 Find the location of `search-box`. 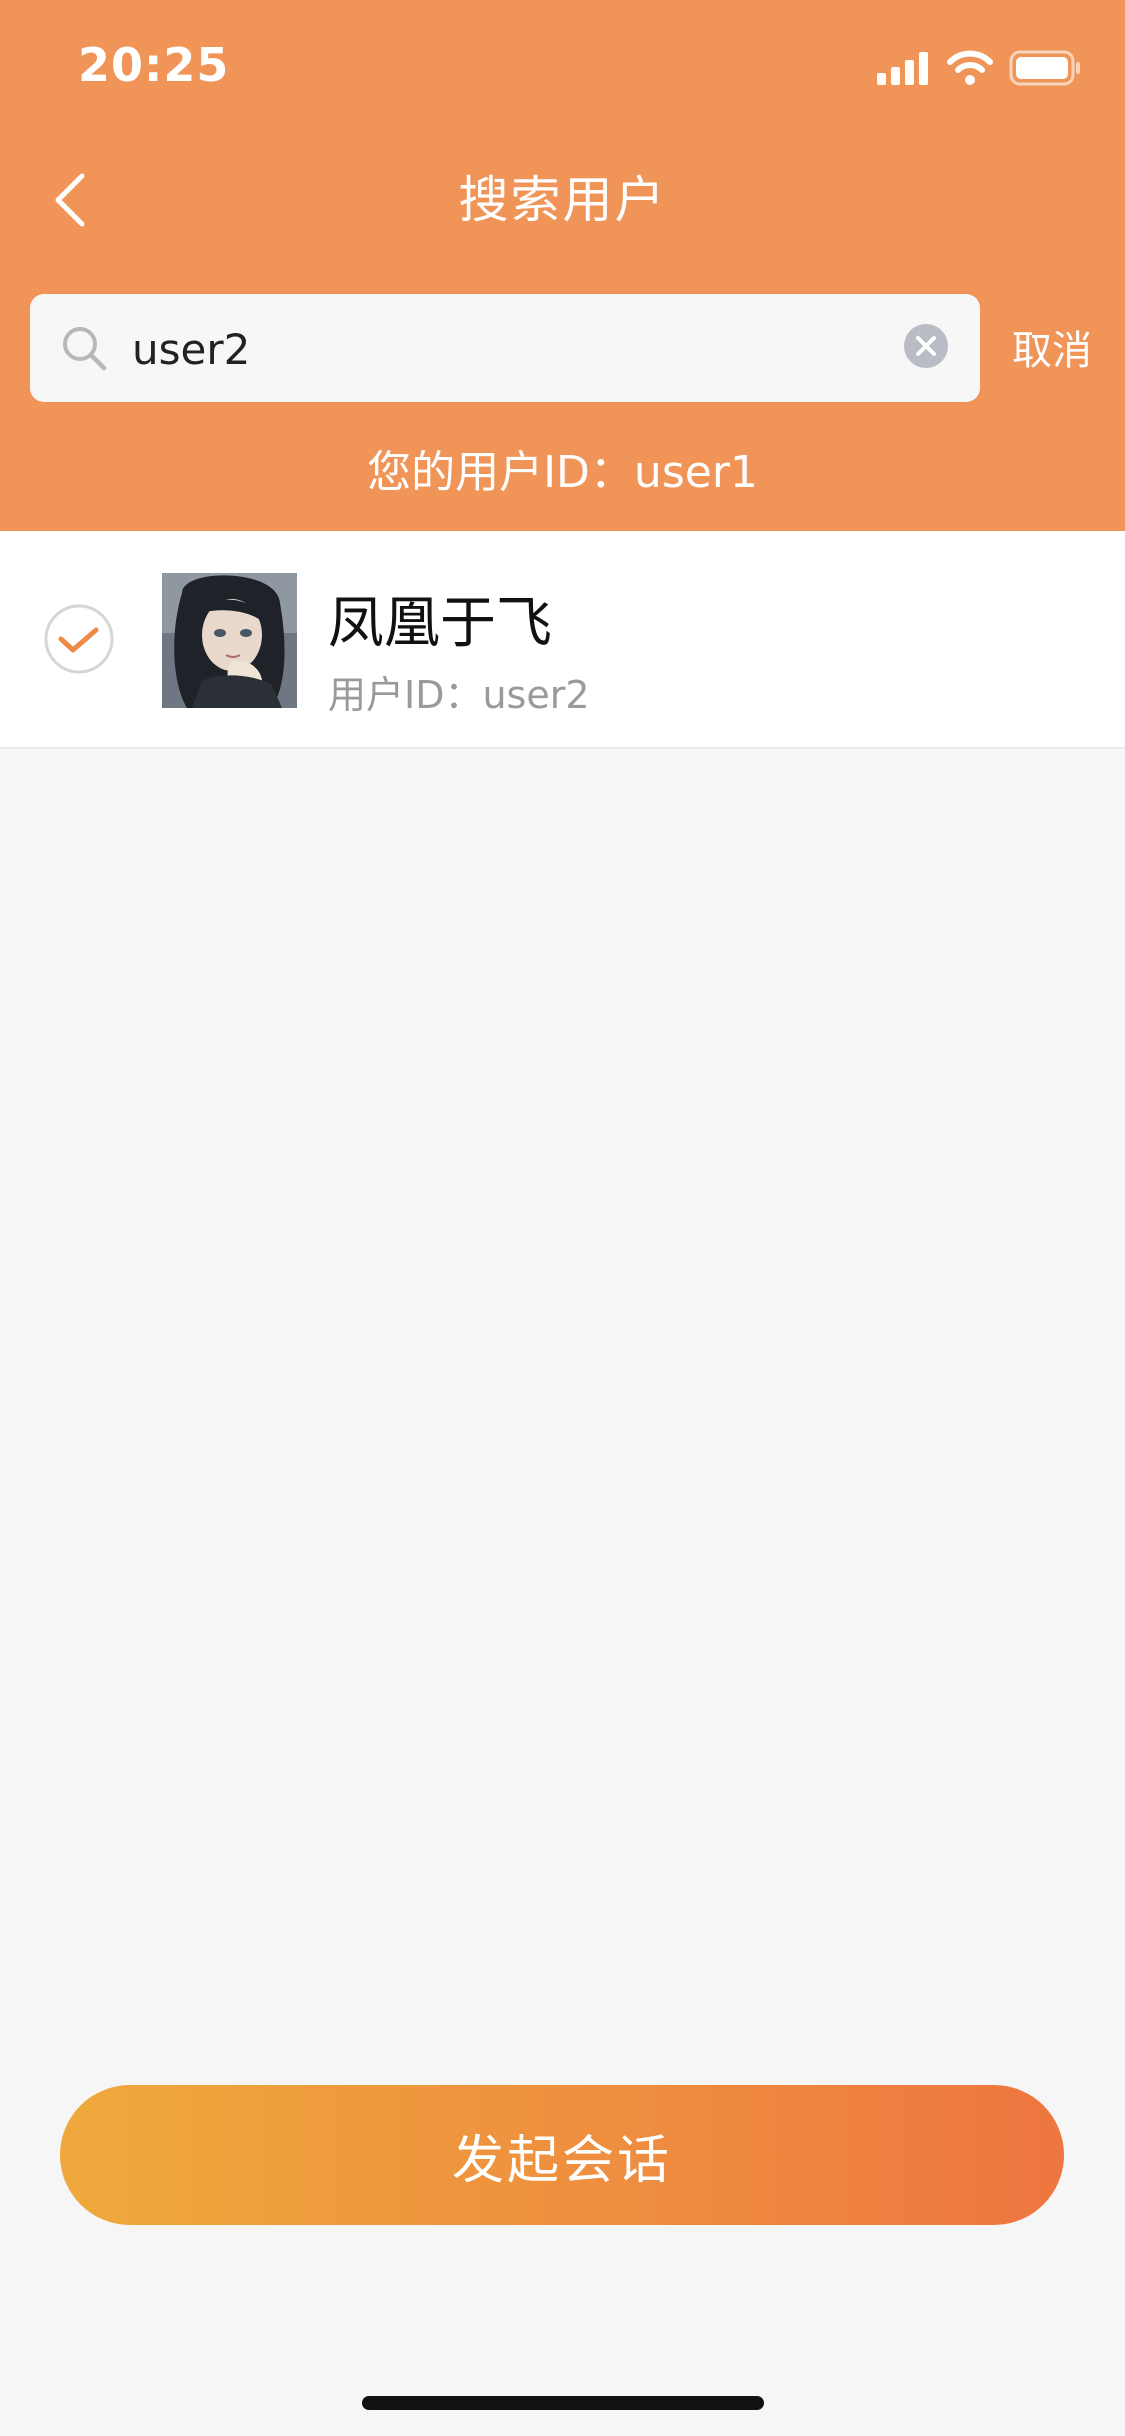

search-box is located at coordinates (505, 348).